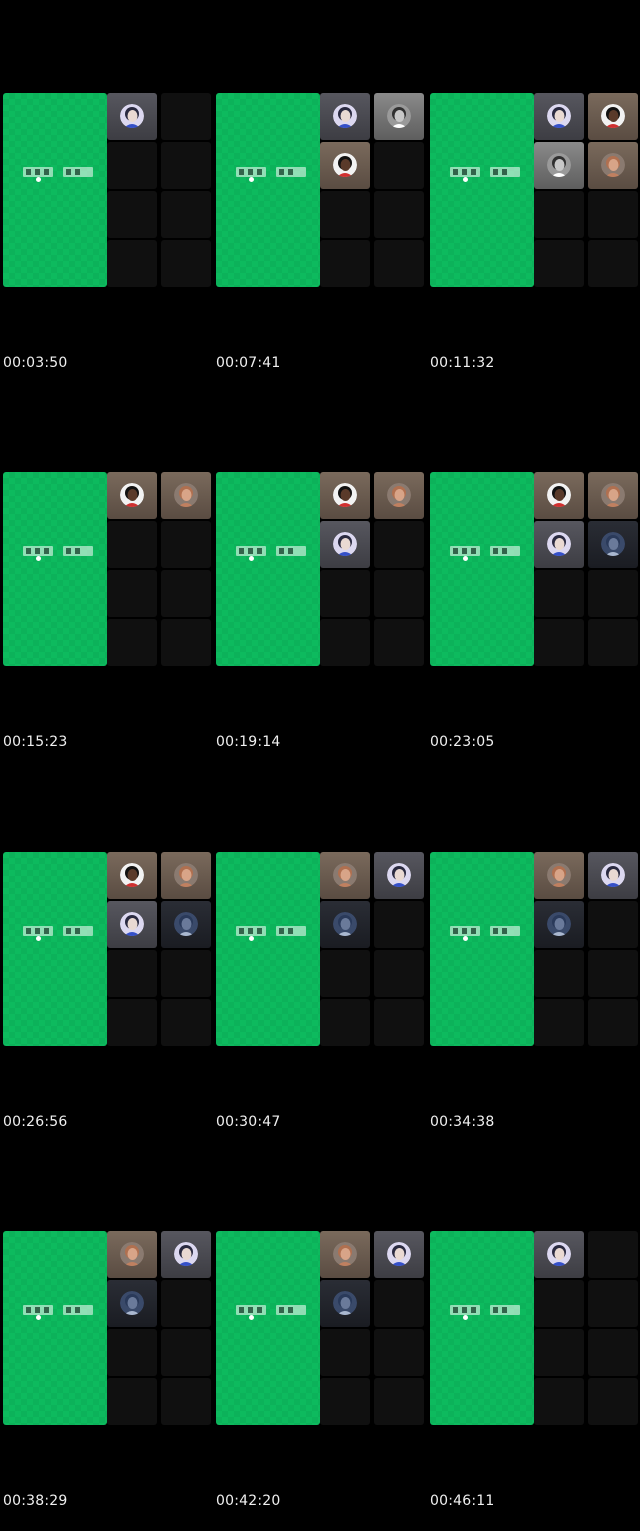 Image resolution: width=640 pixels, height=1531 pixels. I want to click on cursor-icon, so click(38, 558).